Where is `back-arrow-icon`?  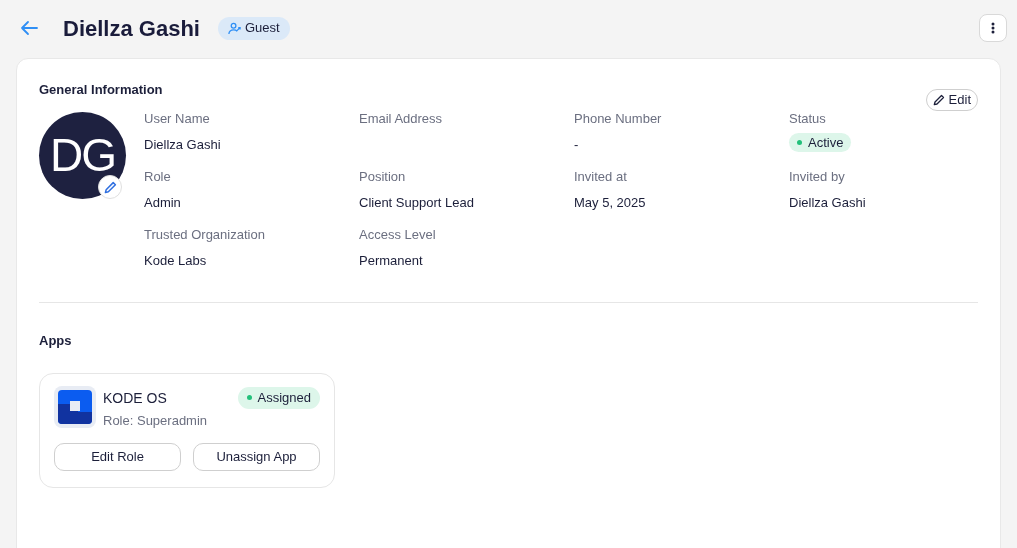 back-arrow-icon is located at coordinates (29, 28).